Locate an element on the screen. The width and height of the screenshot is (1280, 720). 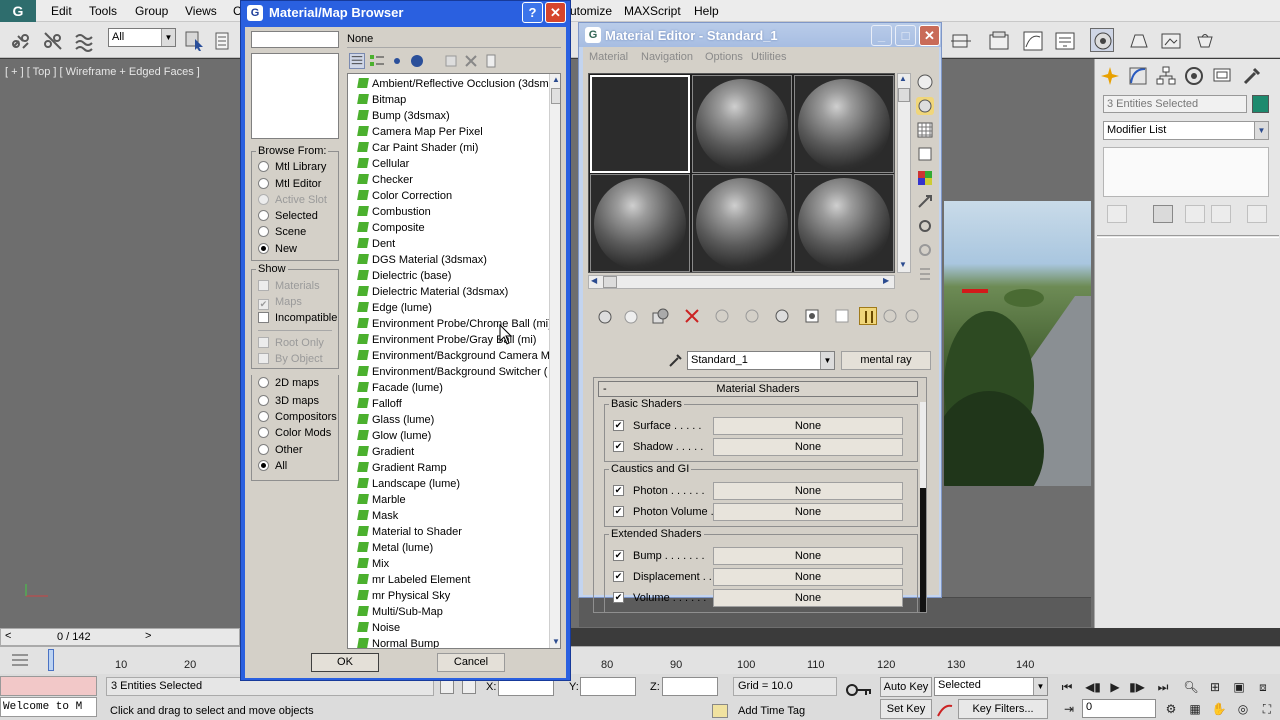
go-forward-to-sibling-icon is located at coordinates (912, 316).